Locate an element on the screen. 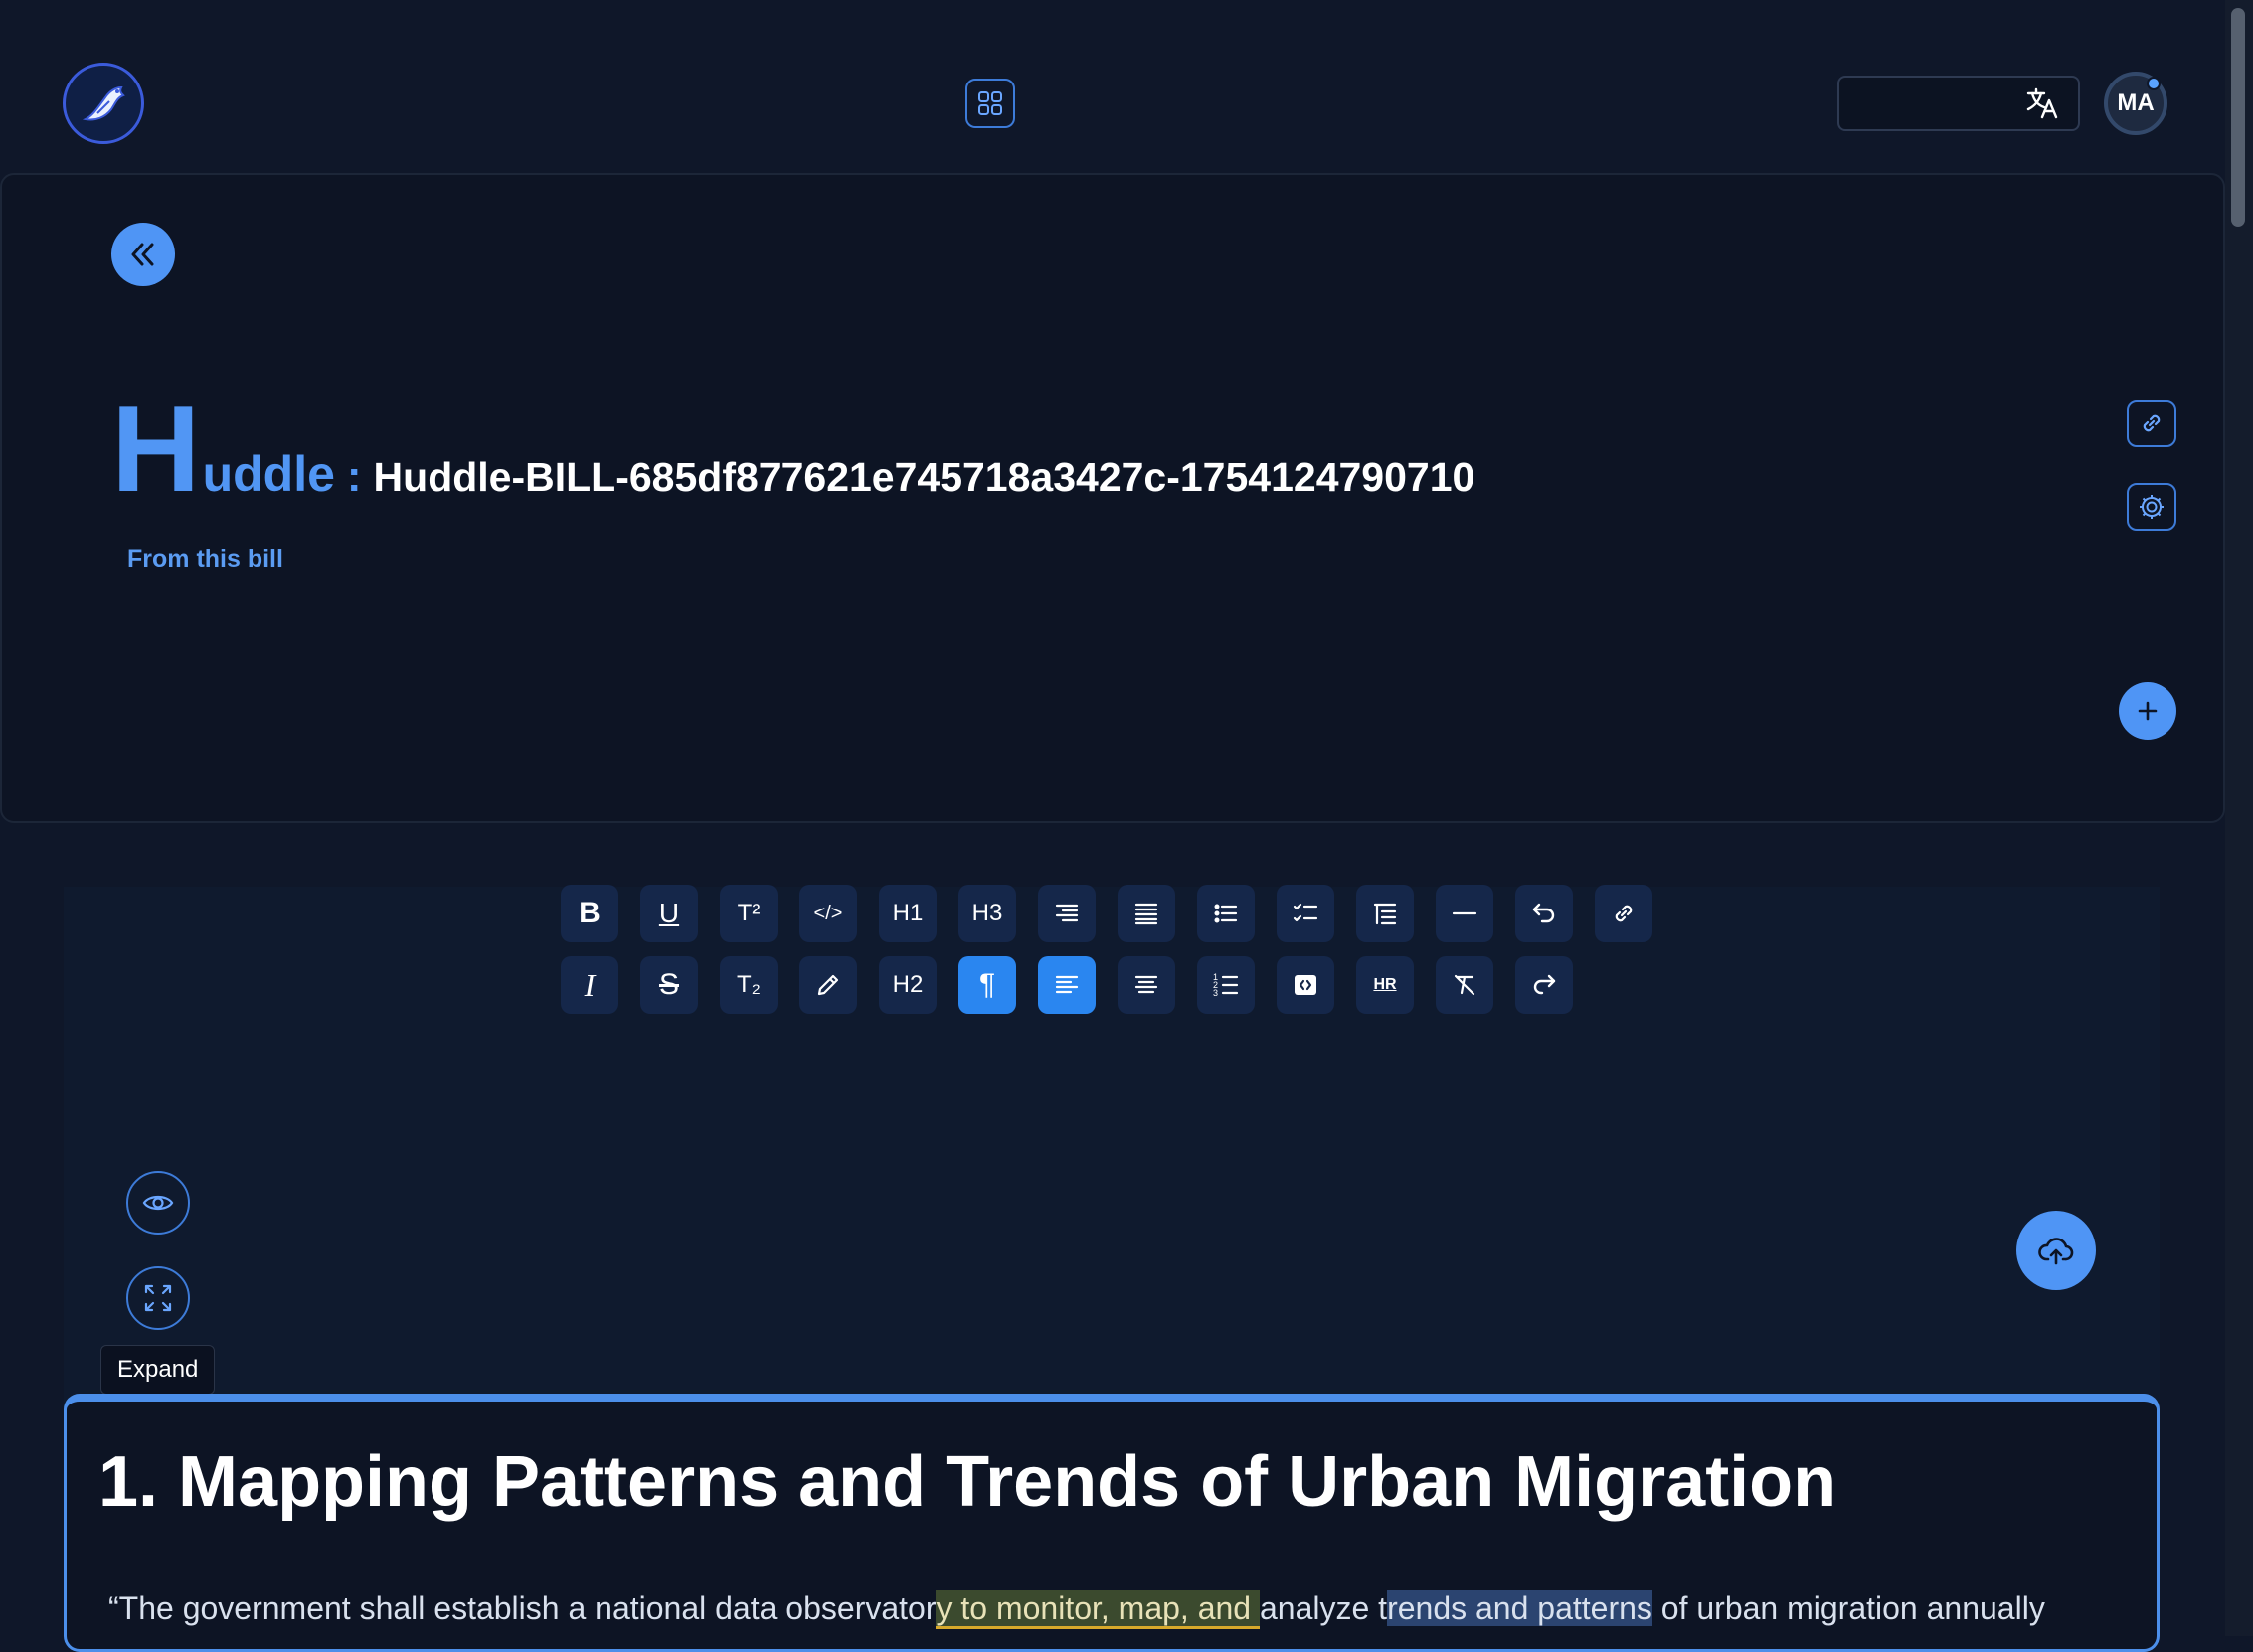 The height and width of the screenshot is (1652, 2253). eye-icon is located at coordinates (158, 1203).